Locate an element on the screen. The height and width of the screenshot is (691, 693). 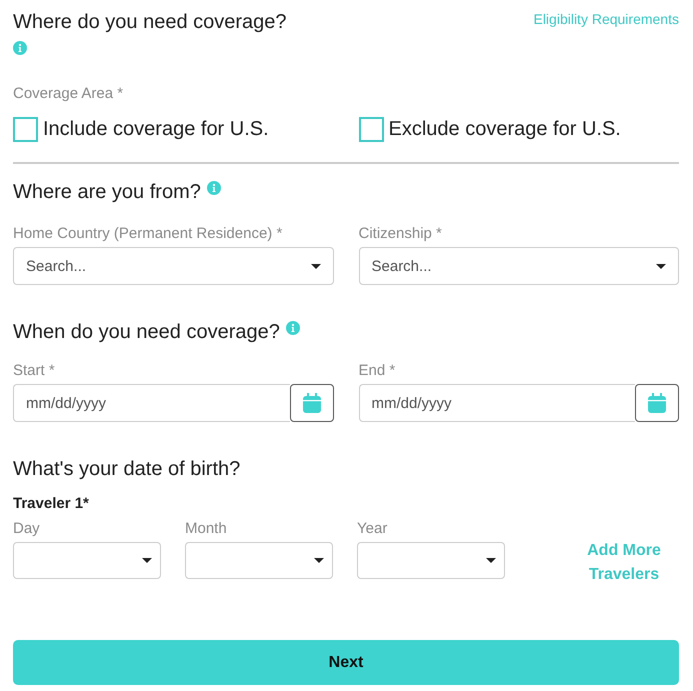
field-label: Day is located at coordinates (27, 528).